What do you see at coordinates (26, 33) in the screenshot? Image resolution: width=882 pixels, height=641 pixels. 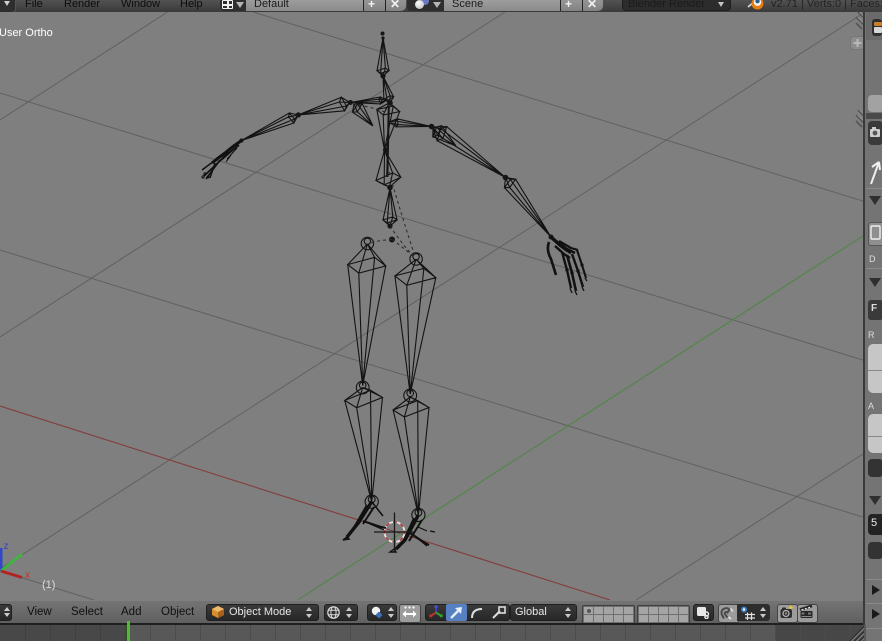 I see `svg-text: User Ortho` at bounding box center [26, 33].